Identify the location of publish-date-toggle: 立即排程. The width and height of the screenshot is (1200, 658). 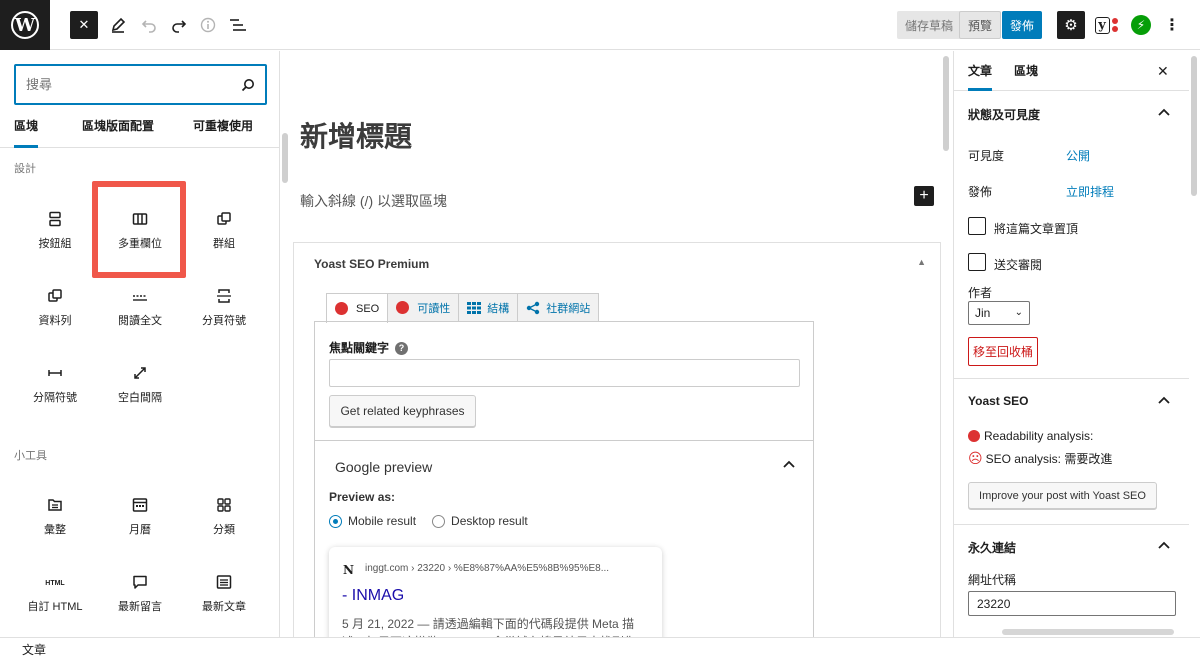
(1090, 191).